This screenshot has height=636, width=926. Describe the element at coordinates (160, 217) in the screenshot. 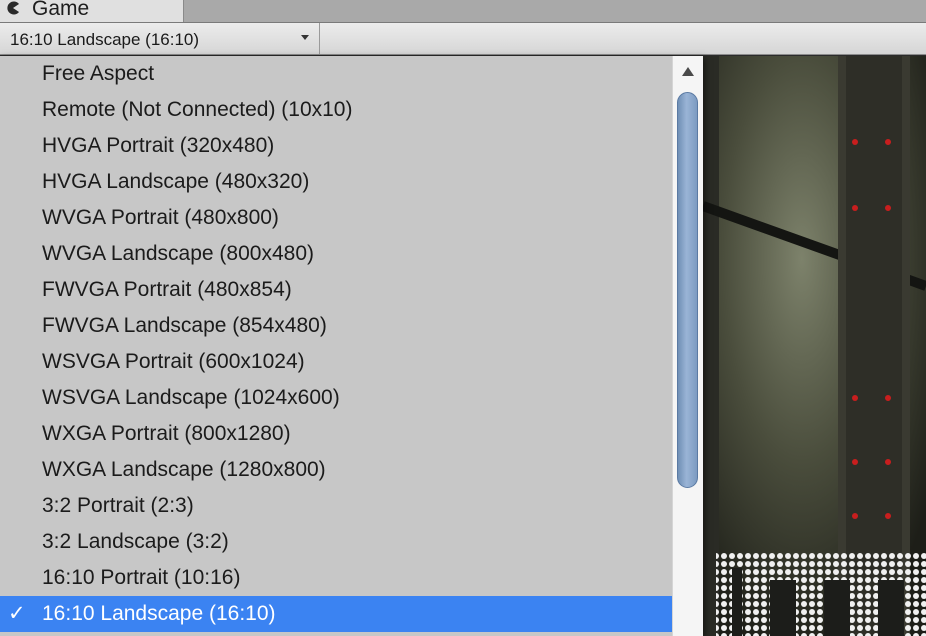

I see `menu-item-label: WVGA Portrait (480x800)` at that location.